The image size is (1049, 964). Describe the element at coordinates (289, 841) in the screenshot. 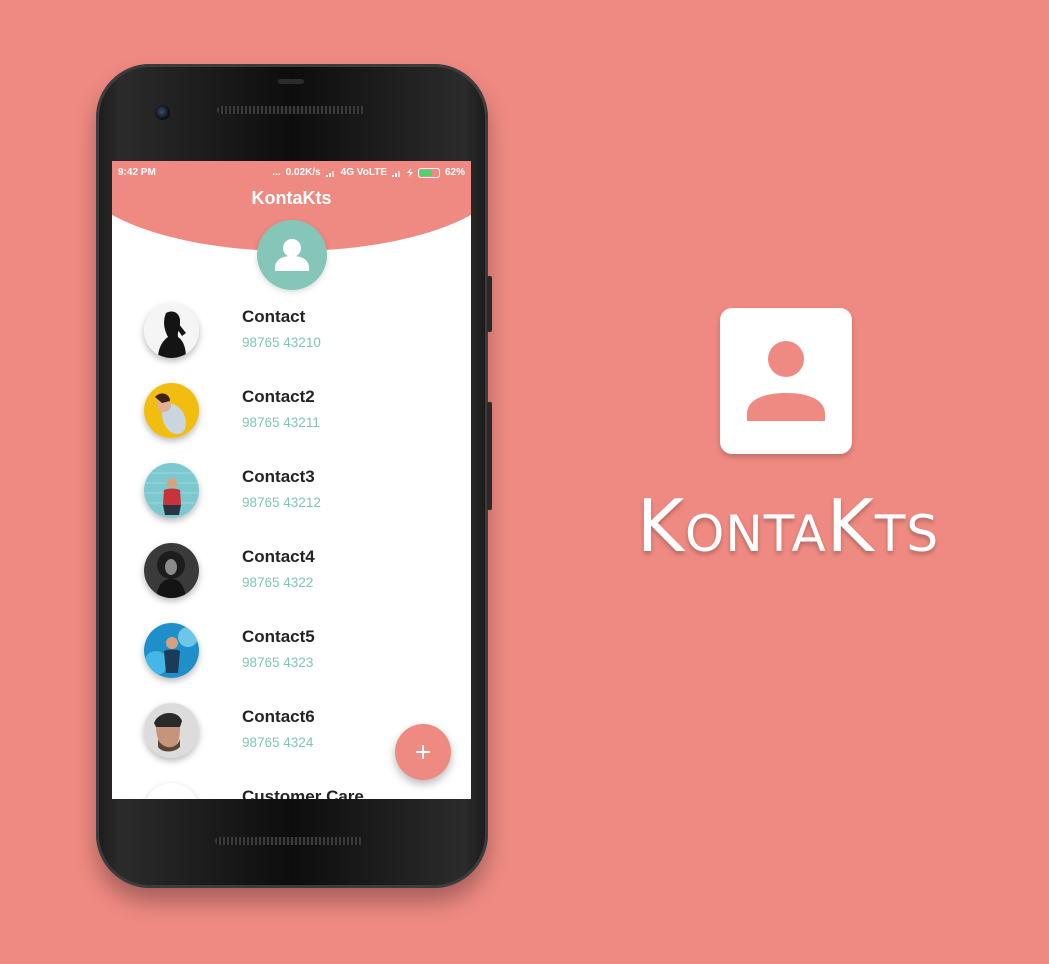

I see `bottom-speaker` at that location.